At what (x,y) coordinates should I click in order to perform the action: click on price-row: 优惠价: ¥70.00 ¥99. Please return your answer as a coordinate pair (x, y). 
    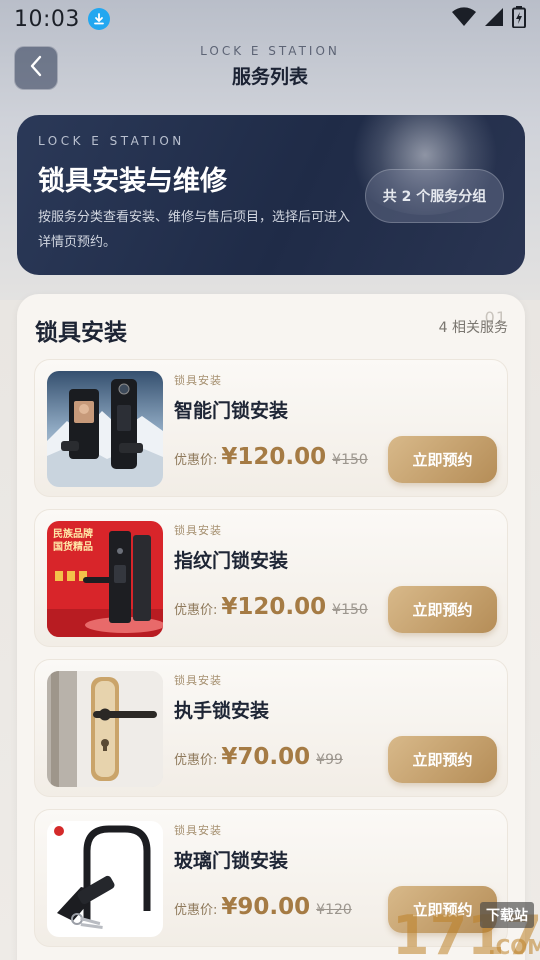
    Looking at the image, I should click on (258, 759).